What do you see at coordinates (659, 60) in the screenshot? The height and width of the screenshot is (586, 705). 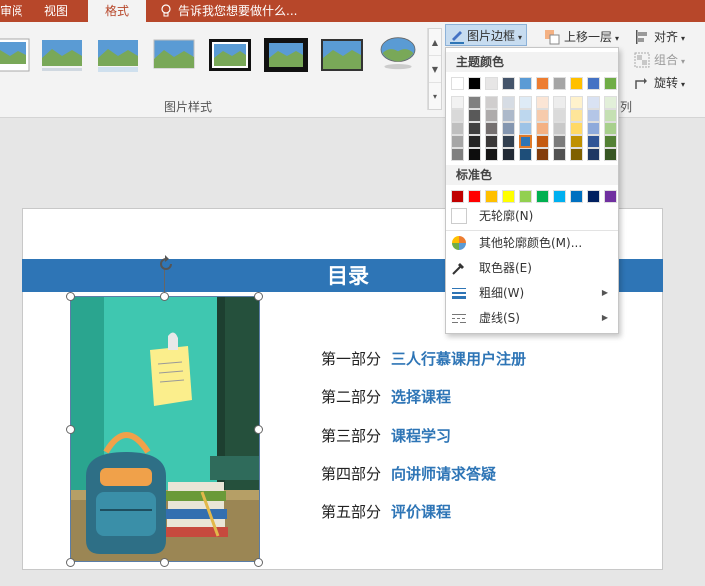 I see `group-button: 组合 ▾` at bounding box center [659, 60].